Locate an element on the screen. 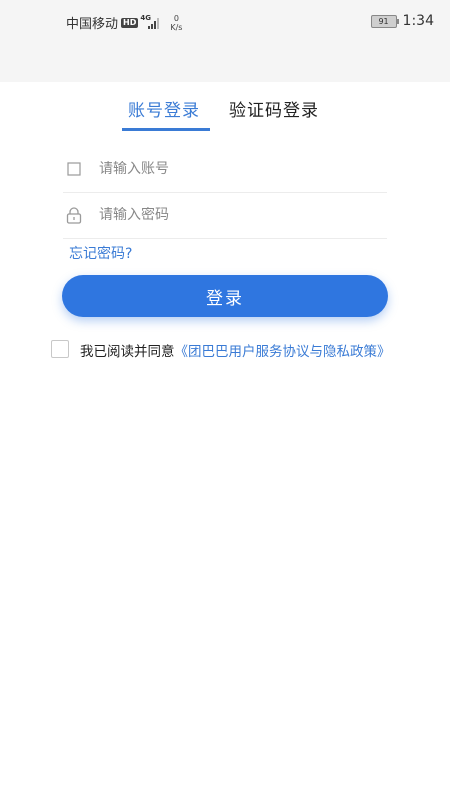  clock: 1:34 is located at coordinates (418, 21).